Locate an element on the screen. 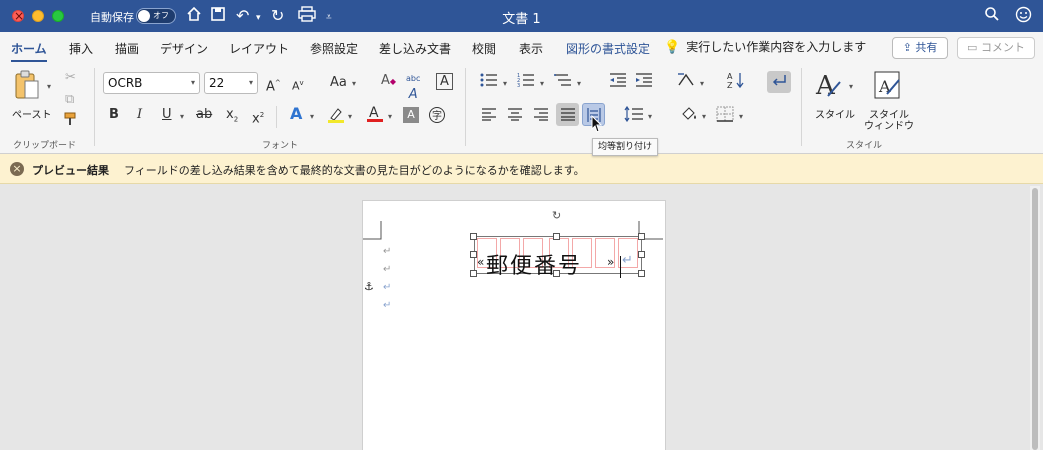 This screenshot has width=1043, height=450. numbering-icon: 123 is located at coordinates (526, 82).